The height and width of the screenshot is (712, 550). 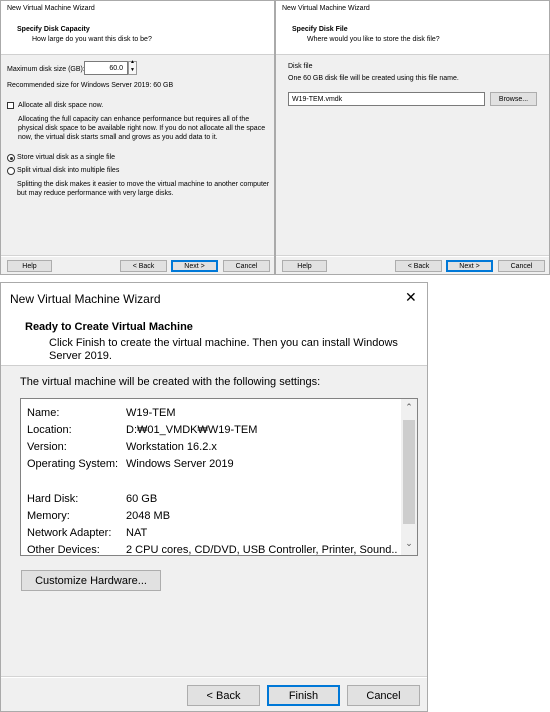 I want to click on vertical-scrollbar: ⌃ ⌄, so click(x=409, y=477).